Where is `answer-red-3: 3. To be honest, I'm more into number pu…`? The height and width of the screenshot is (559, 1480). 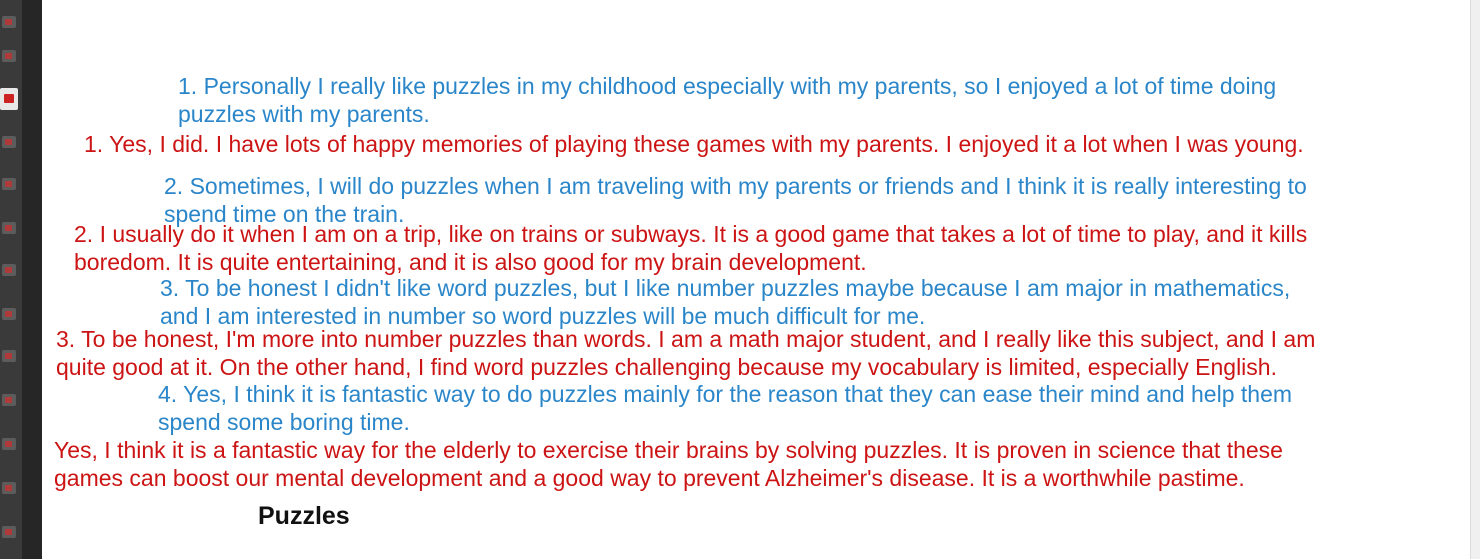
answer-red-3: 3. To be honest, I'm more into number pu… is located at coordinates (686, 353).